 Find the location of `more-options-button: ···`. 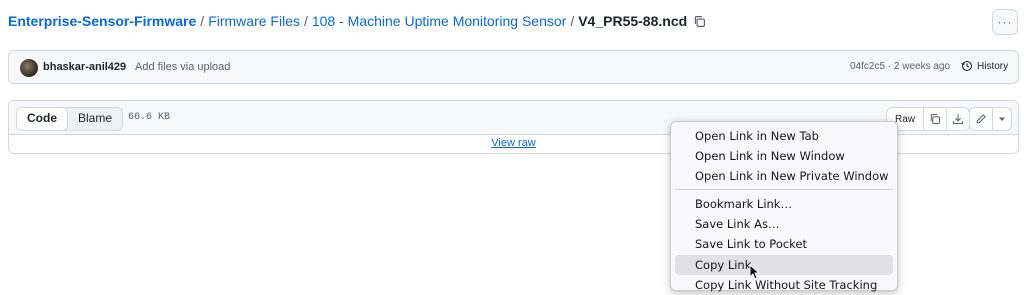

more-options-button: ··· is located at coordinates (1005, 22).